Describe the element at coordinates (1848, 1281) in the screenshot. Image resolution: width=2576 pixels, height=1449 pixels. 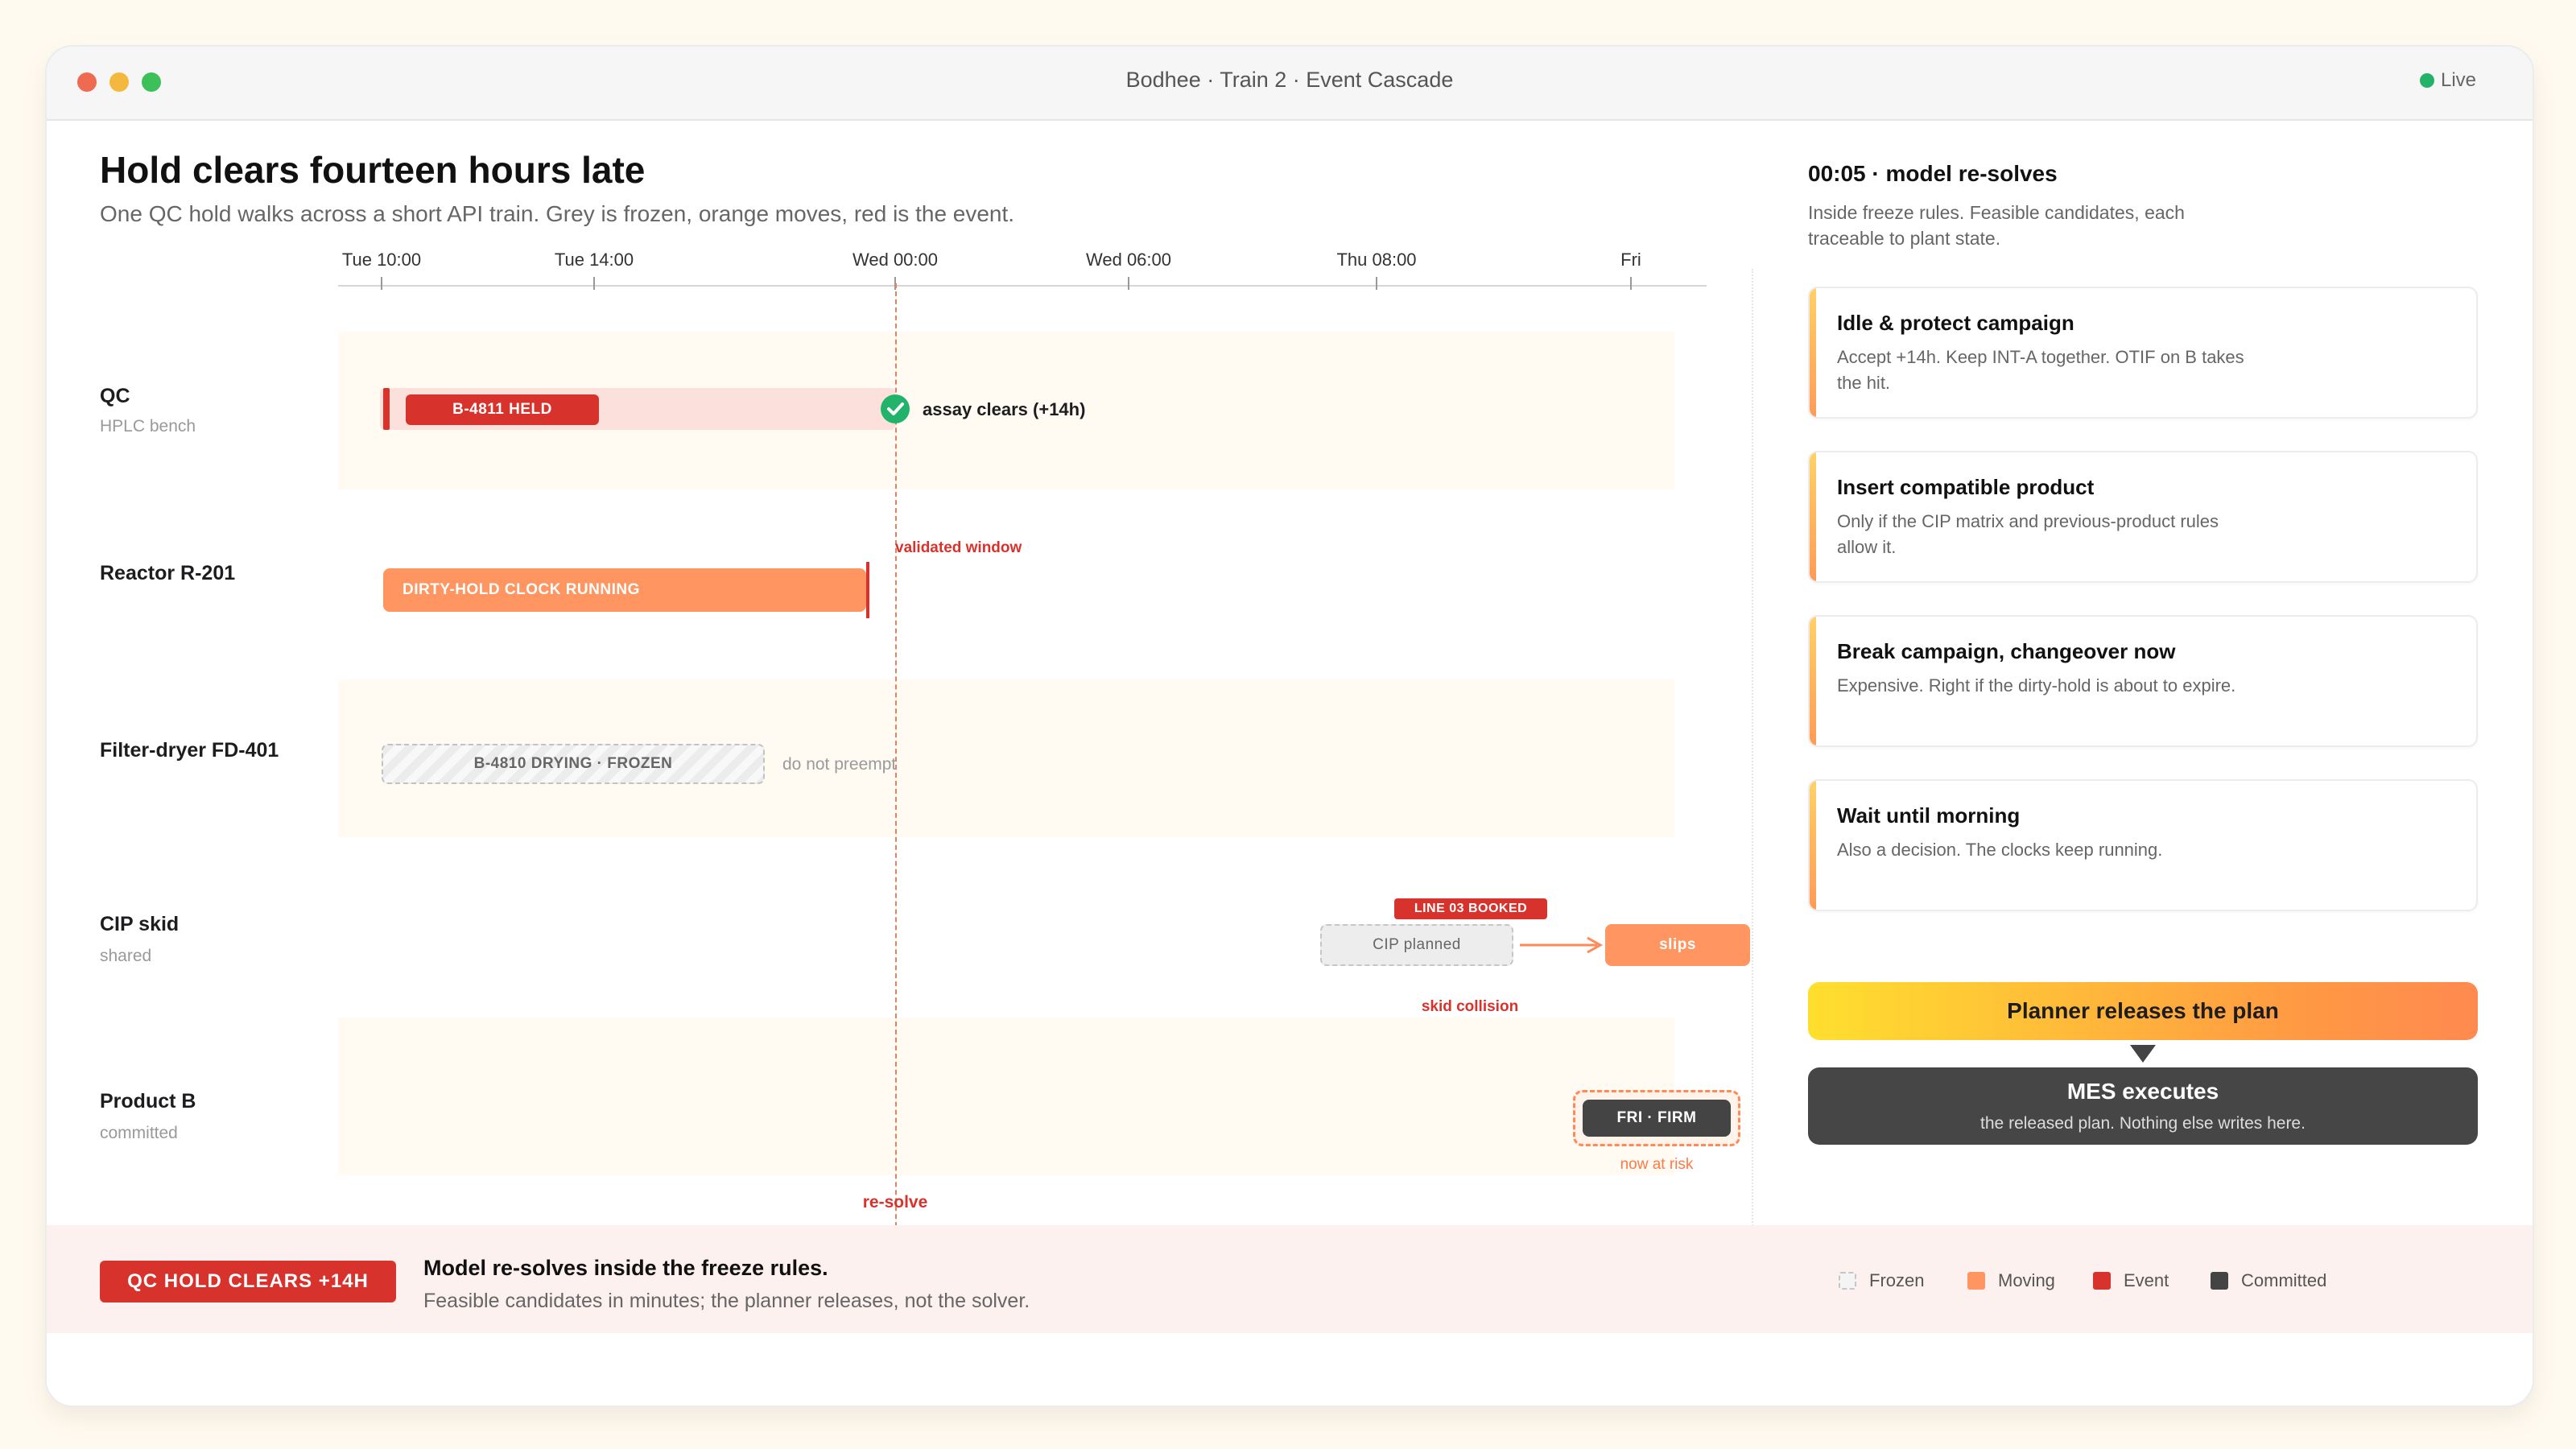
I see `legend-swatch-frozen` at that location.